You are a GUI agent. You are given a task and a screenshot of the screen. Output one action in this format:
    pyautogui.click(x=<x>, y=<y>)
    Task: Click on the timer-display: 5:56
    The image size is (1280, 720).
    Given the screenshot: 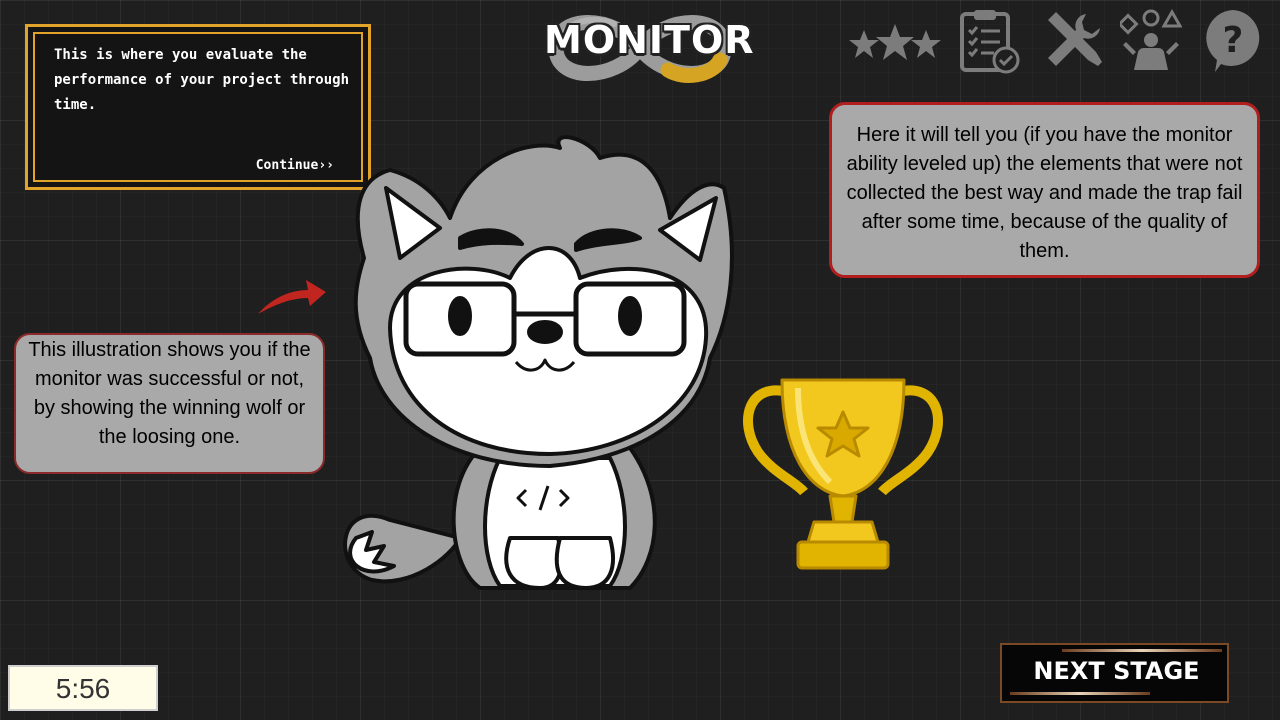 What is the action you would take?
    pyautogui.click(x=83, y=688)
    